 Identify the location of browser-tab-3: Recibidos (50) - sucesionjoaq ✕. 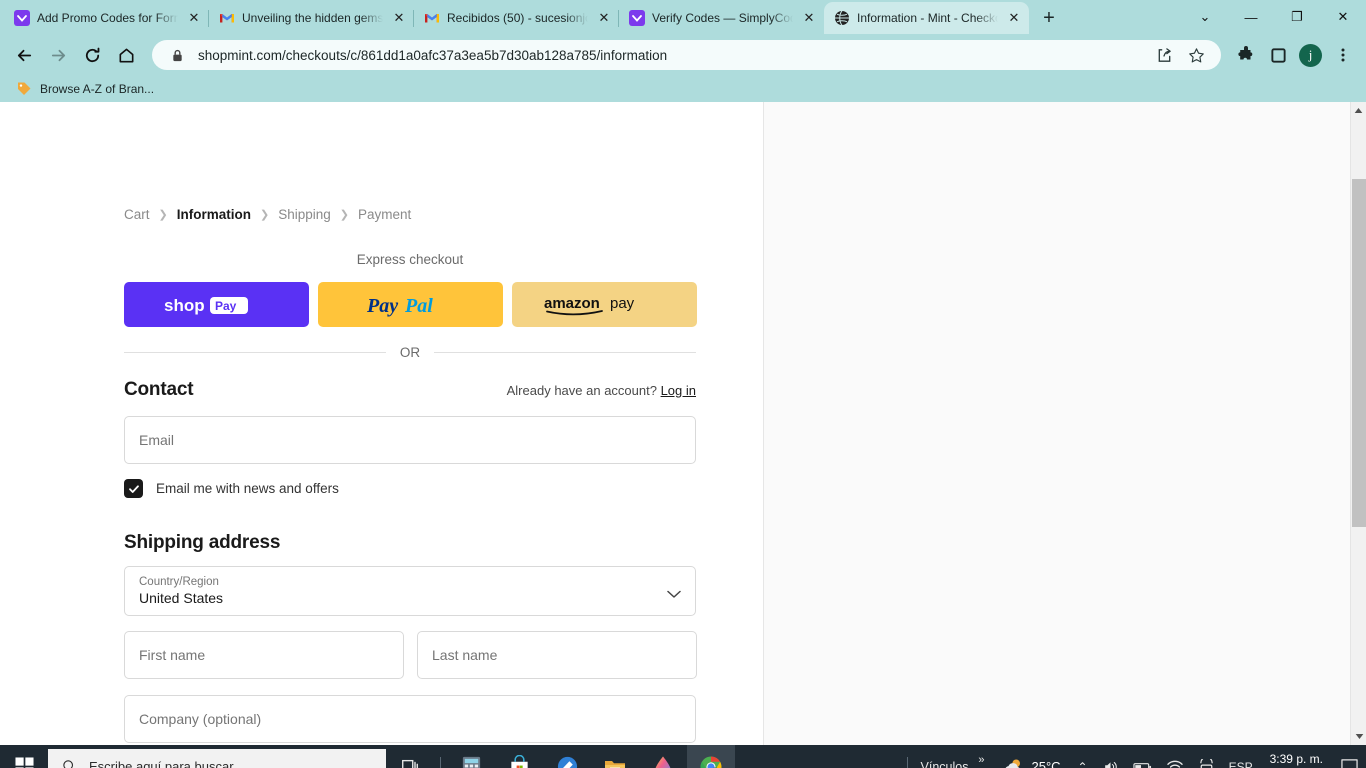
(516, 18).